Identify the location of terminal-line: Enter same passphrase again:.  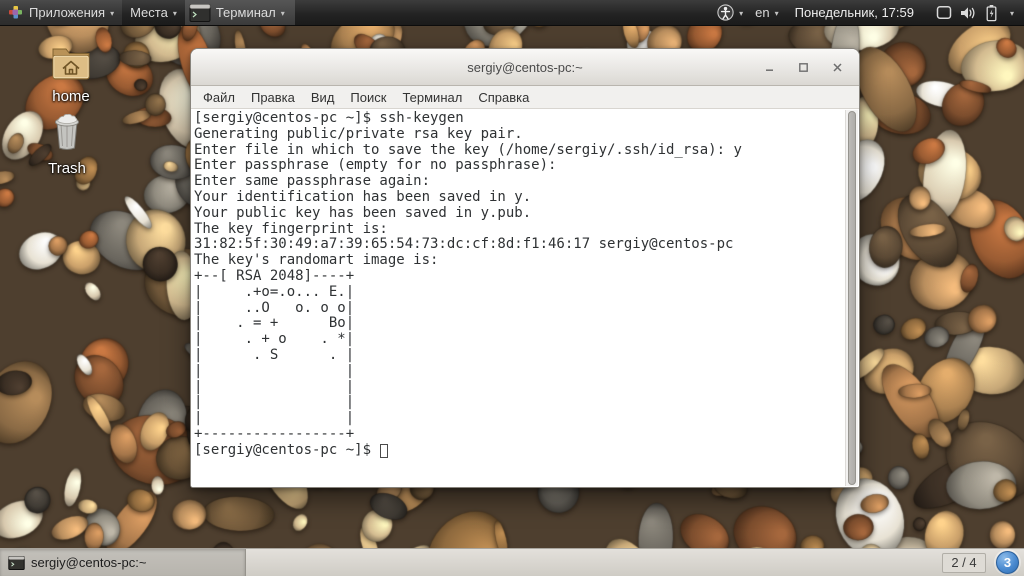
(312, 181).